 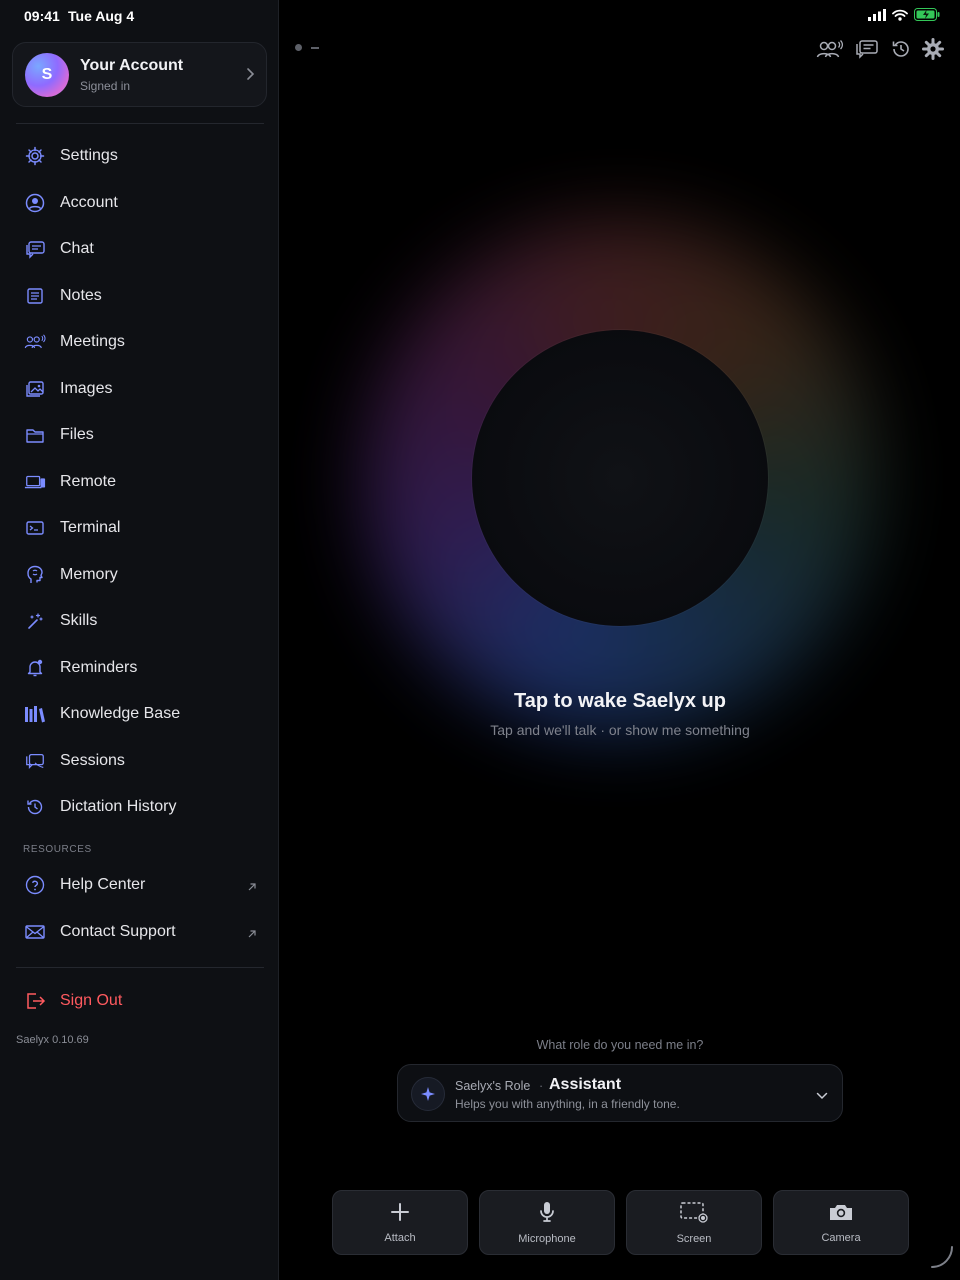 What do you see at coordinates (139, 528) in the screenshot?
I see `sidebar-item-terminal: Terminal` at bounding box center [139, 528].